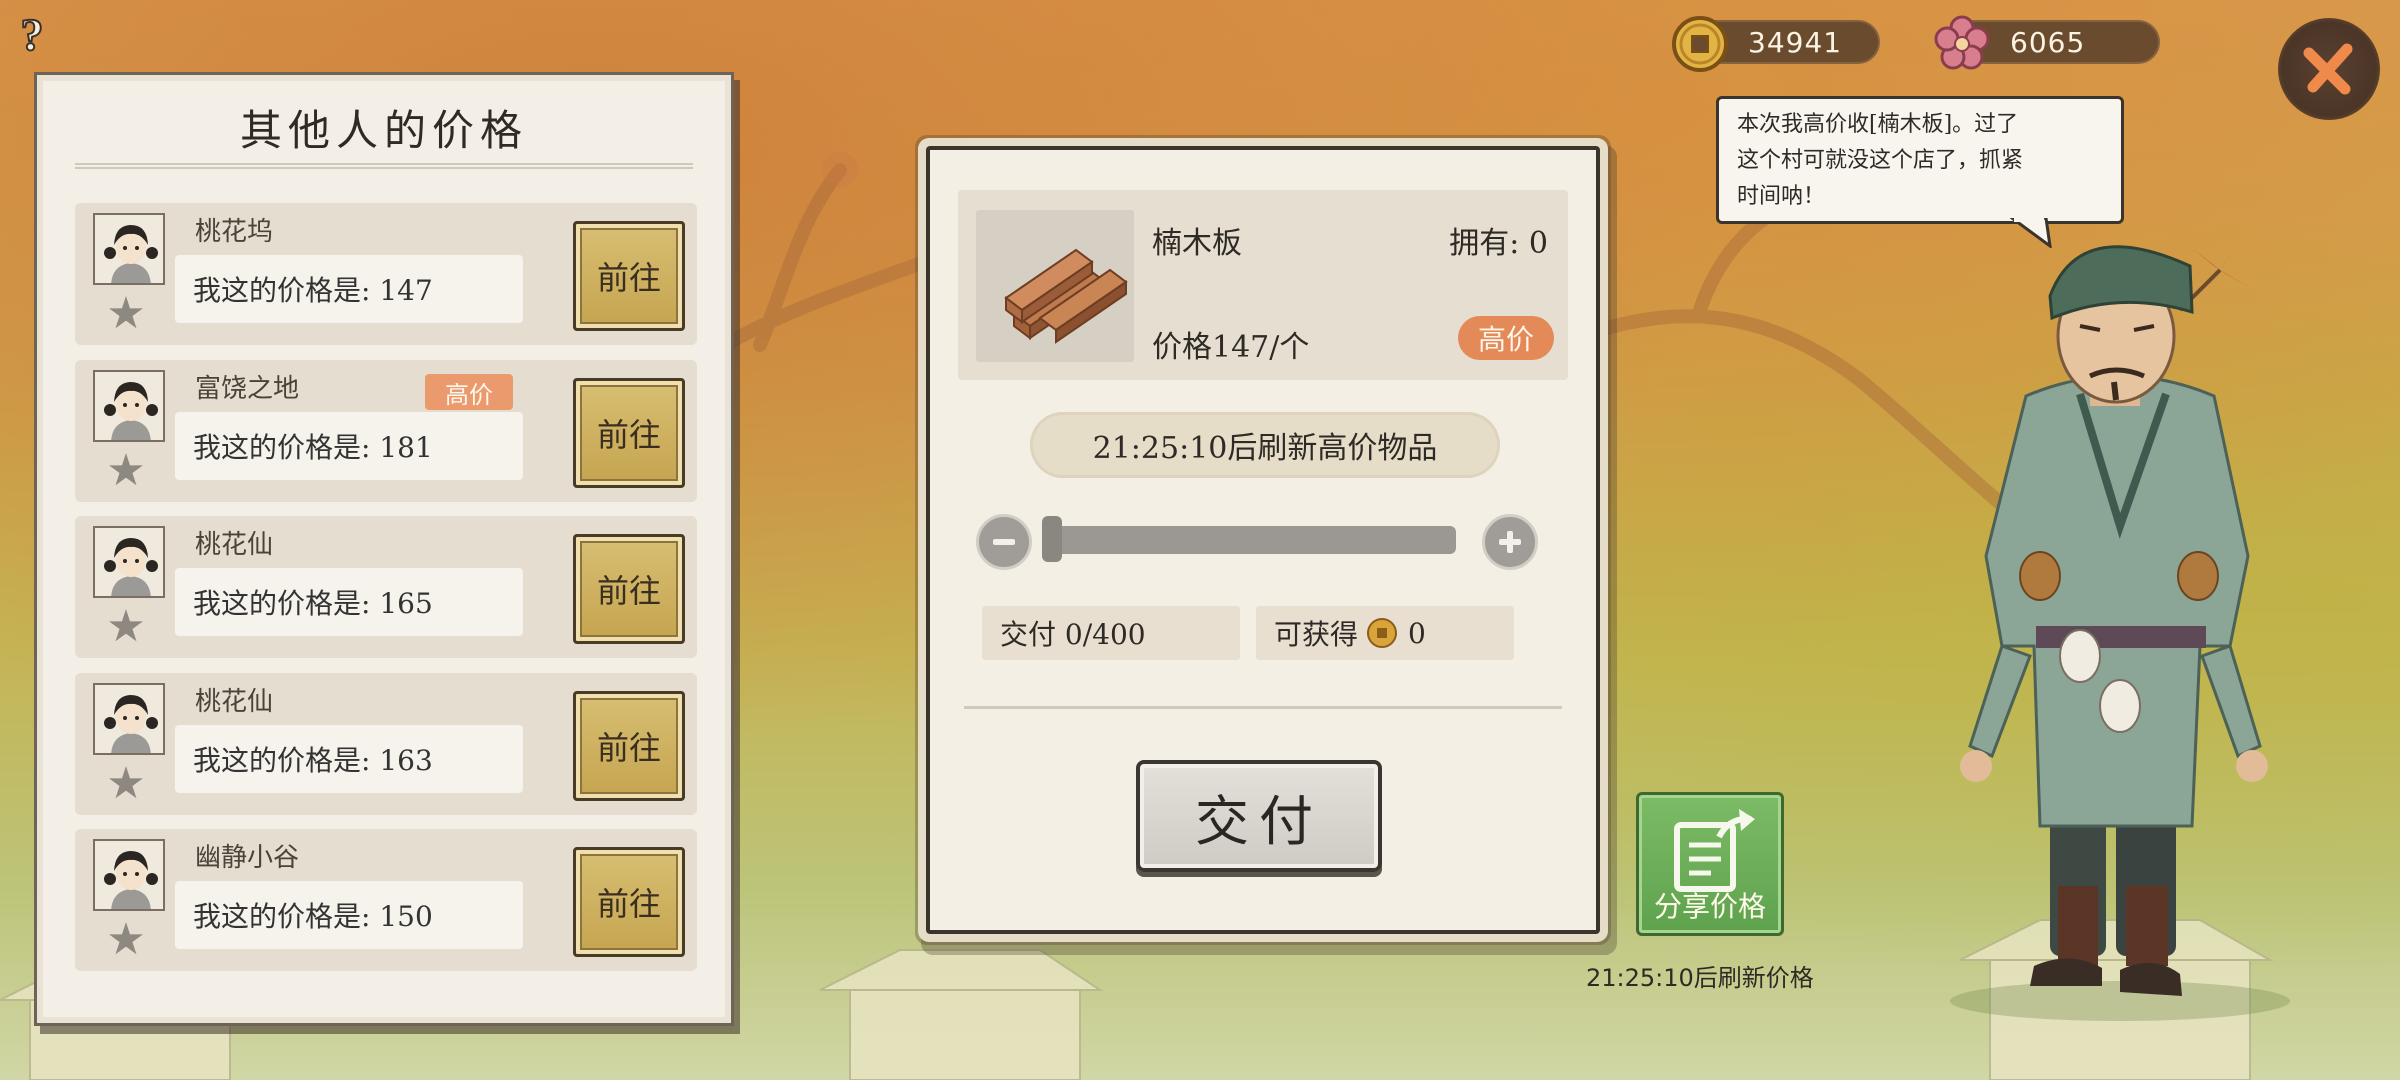 This screenshot has height=1080, width=2400. Describe the element at coordinates (234, 232) in the screenshot. I see `place-name: 桃花坞` at that location.